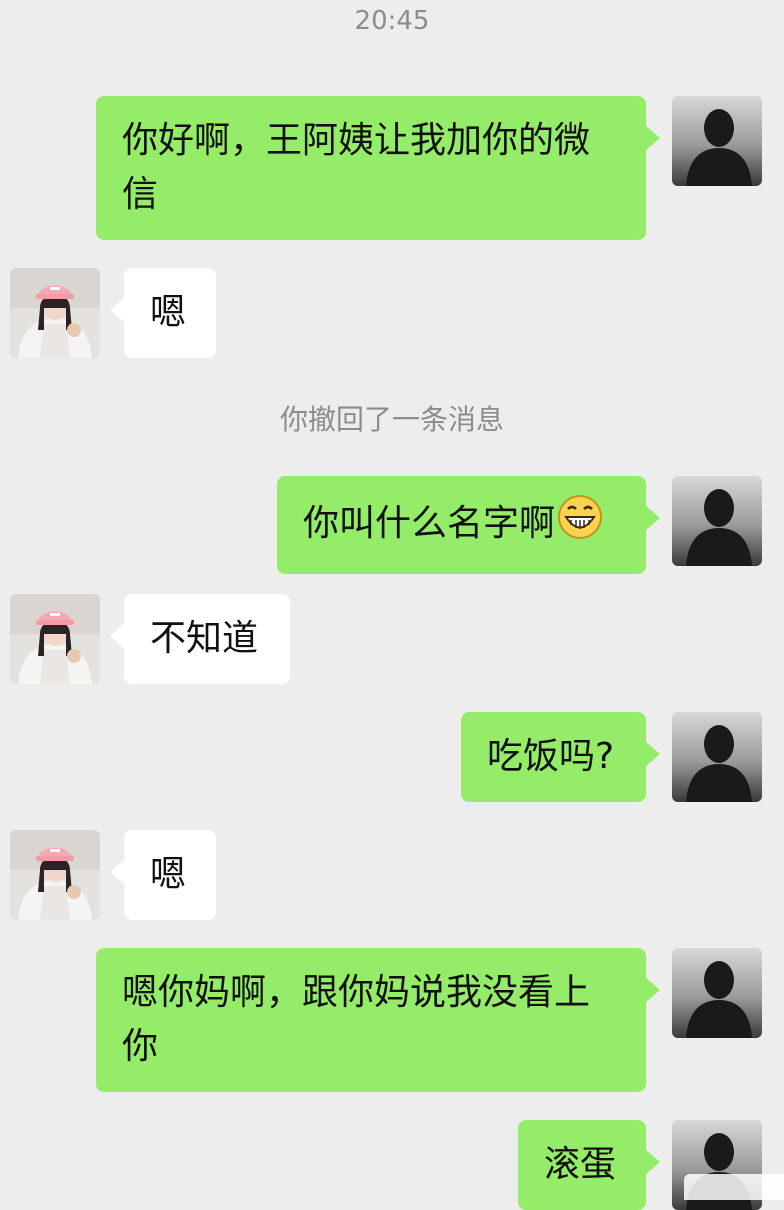  What do you see at coordinates (734, 1187) in the screenshot?
I see `watermark-overlay` at bounding box center [734, 1187].